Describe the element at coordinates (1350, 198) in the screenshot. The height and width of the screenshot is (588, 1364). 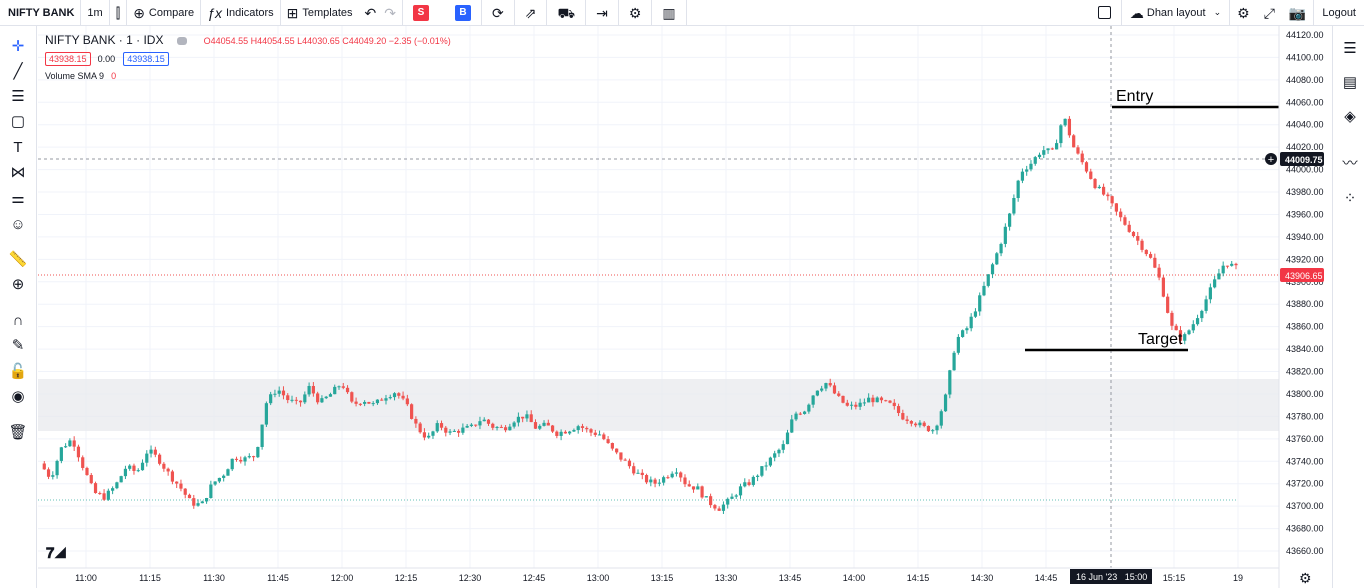
I see `dots-grid-icon: ⁘` at that location.